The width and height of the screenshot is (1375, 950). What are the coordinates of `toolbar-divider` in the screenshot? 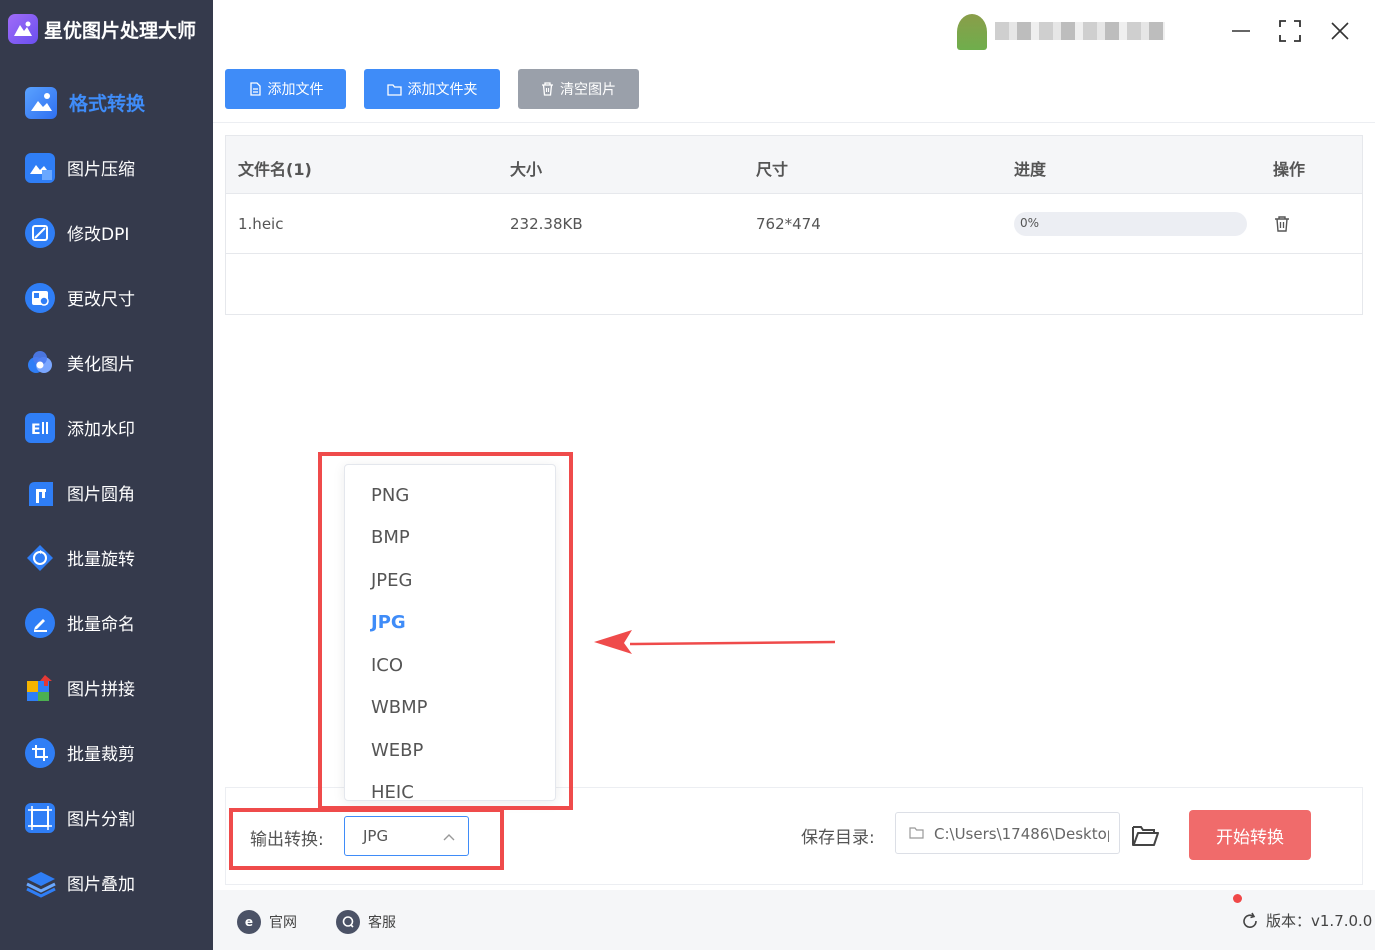 It's located at (794, 122).